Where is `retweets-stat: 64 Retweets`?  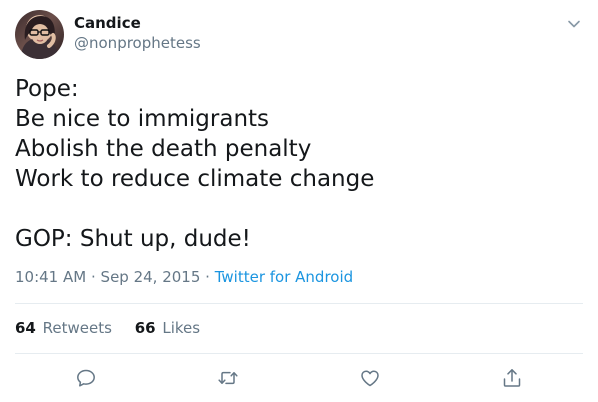
retweets-stat: 64 Retweets is located at coordinates (63, 328).